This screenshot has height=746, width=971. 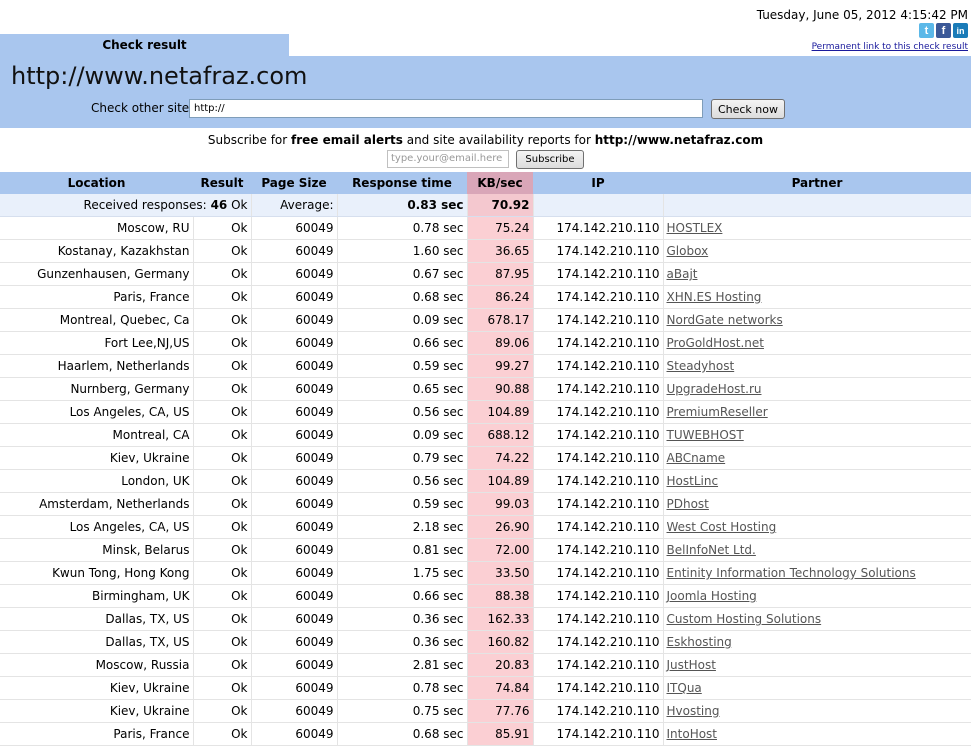 I want to click on header-location: Location, so click(x=96, y=183).